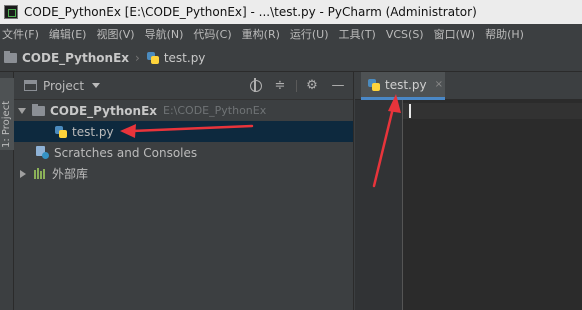  I want to click on tree-root-label: CODE_PythonEx, so click(104, 110).